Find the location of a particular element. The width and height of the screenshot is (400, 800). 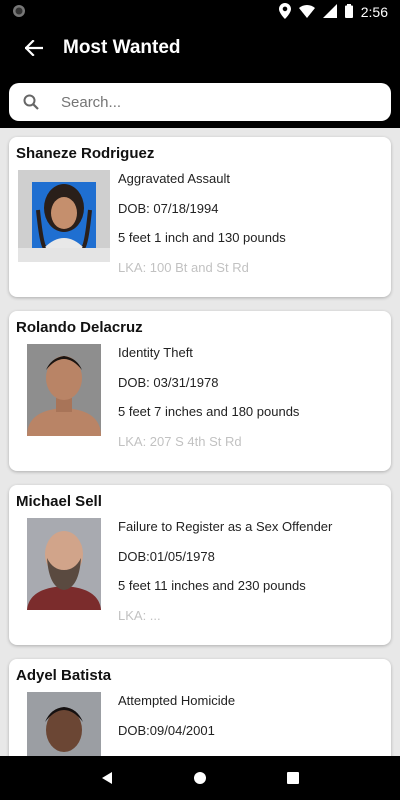

back-button is located at coordinates (34, 48).